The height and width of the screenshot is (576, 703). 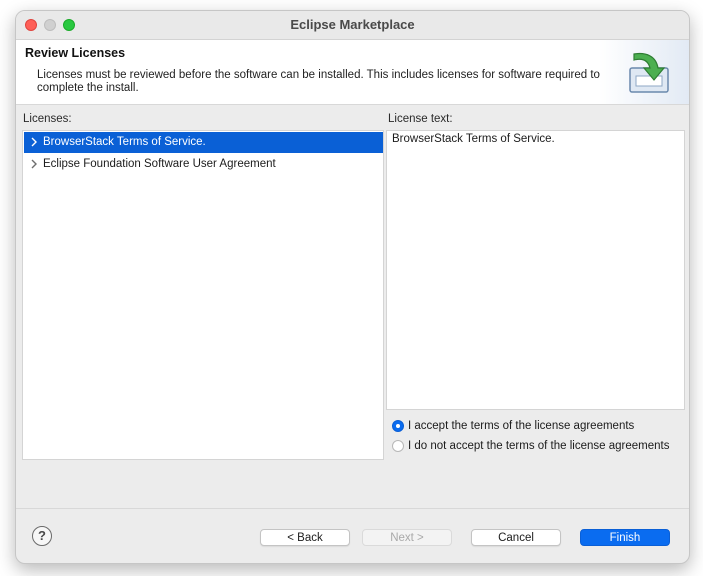 I want to click on license-item-browserstack: BrowserStack Terms of Service., so click(x=203, y=142).